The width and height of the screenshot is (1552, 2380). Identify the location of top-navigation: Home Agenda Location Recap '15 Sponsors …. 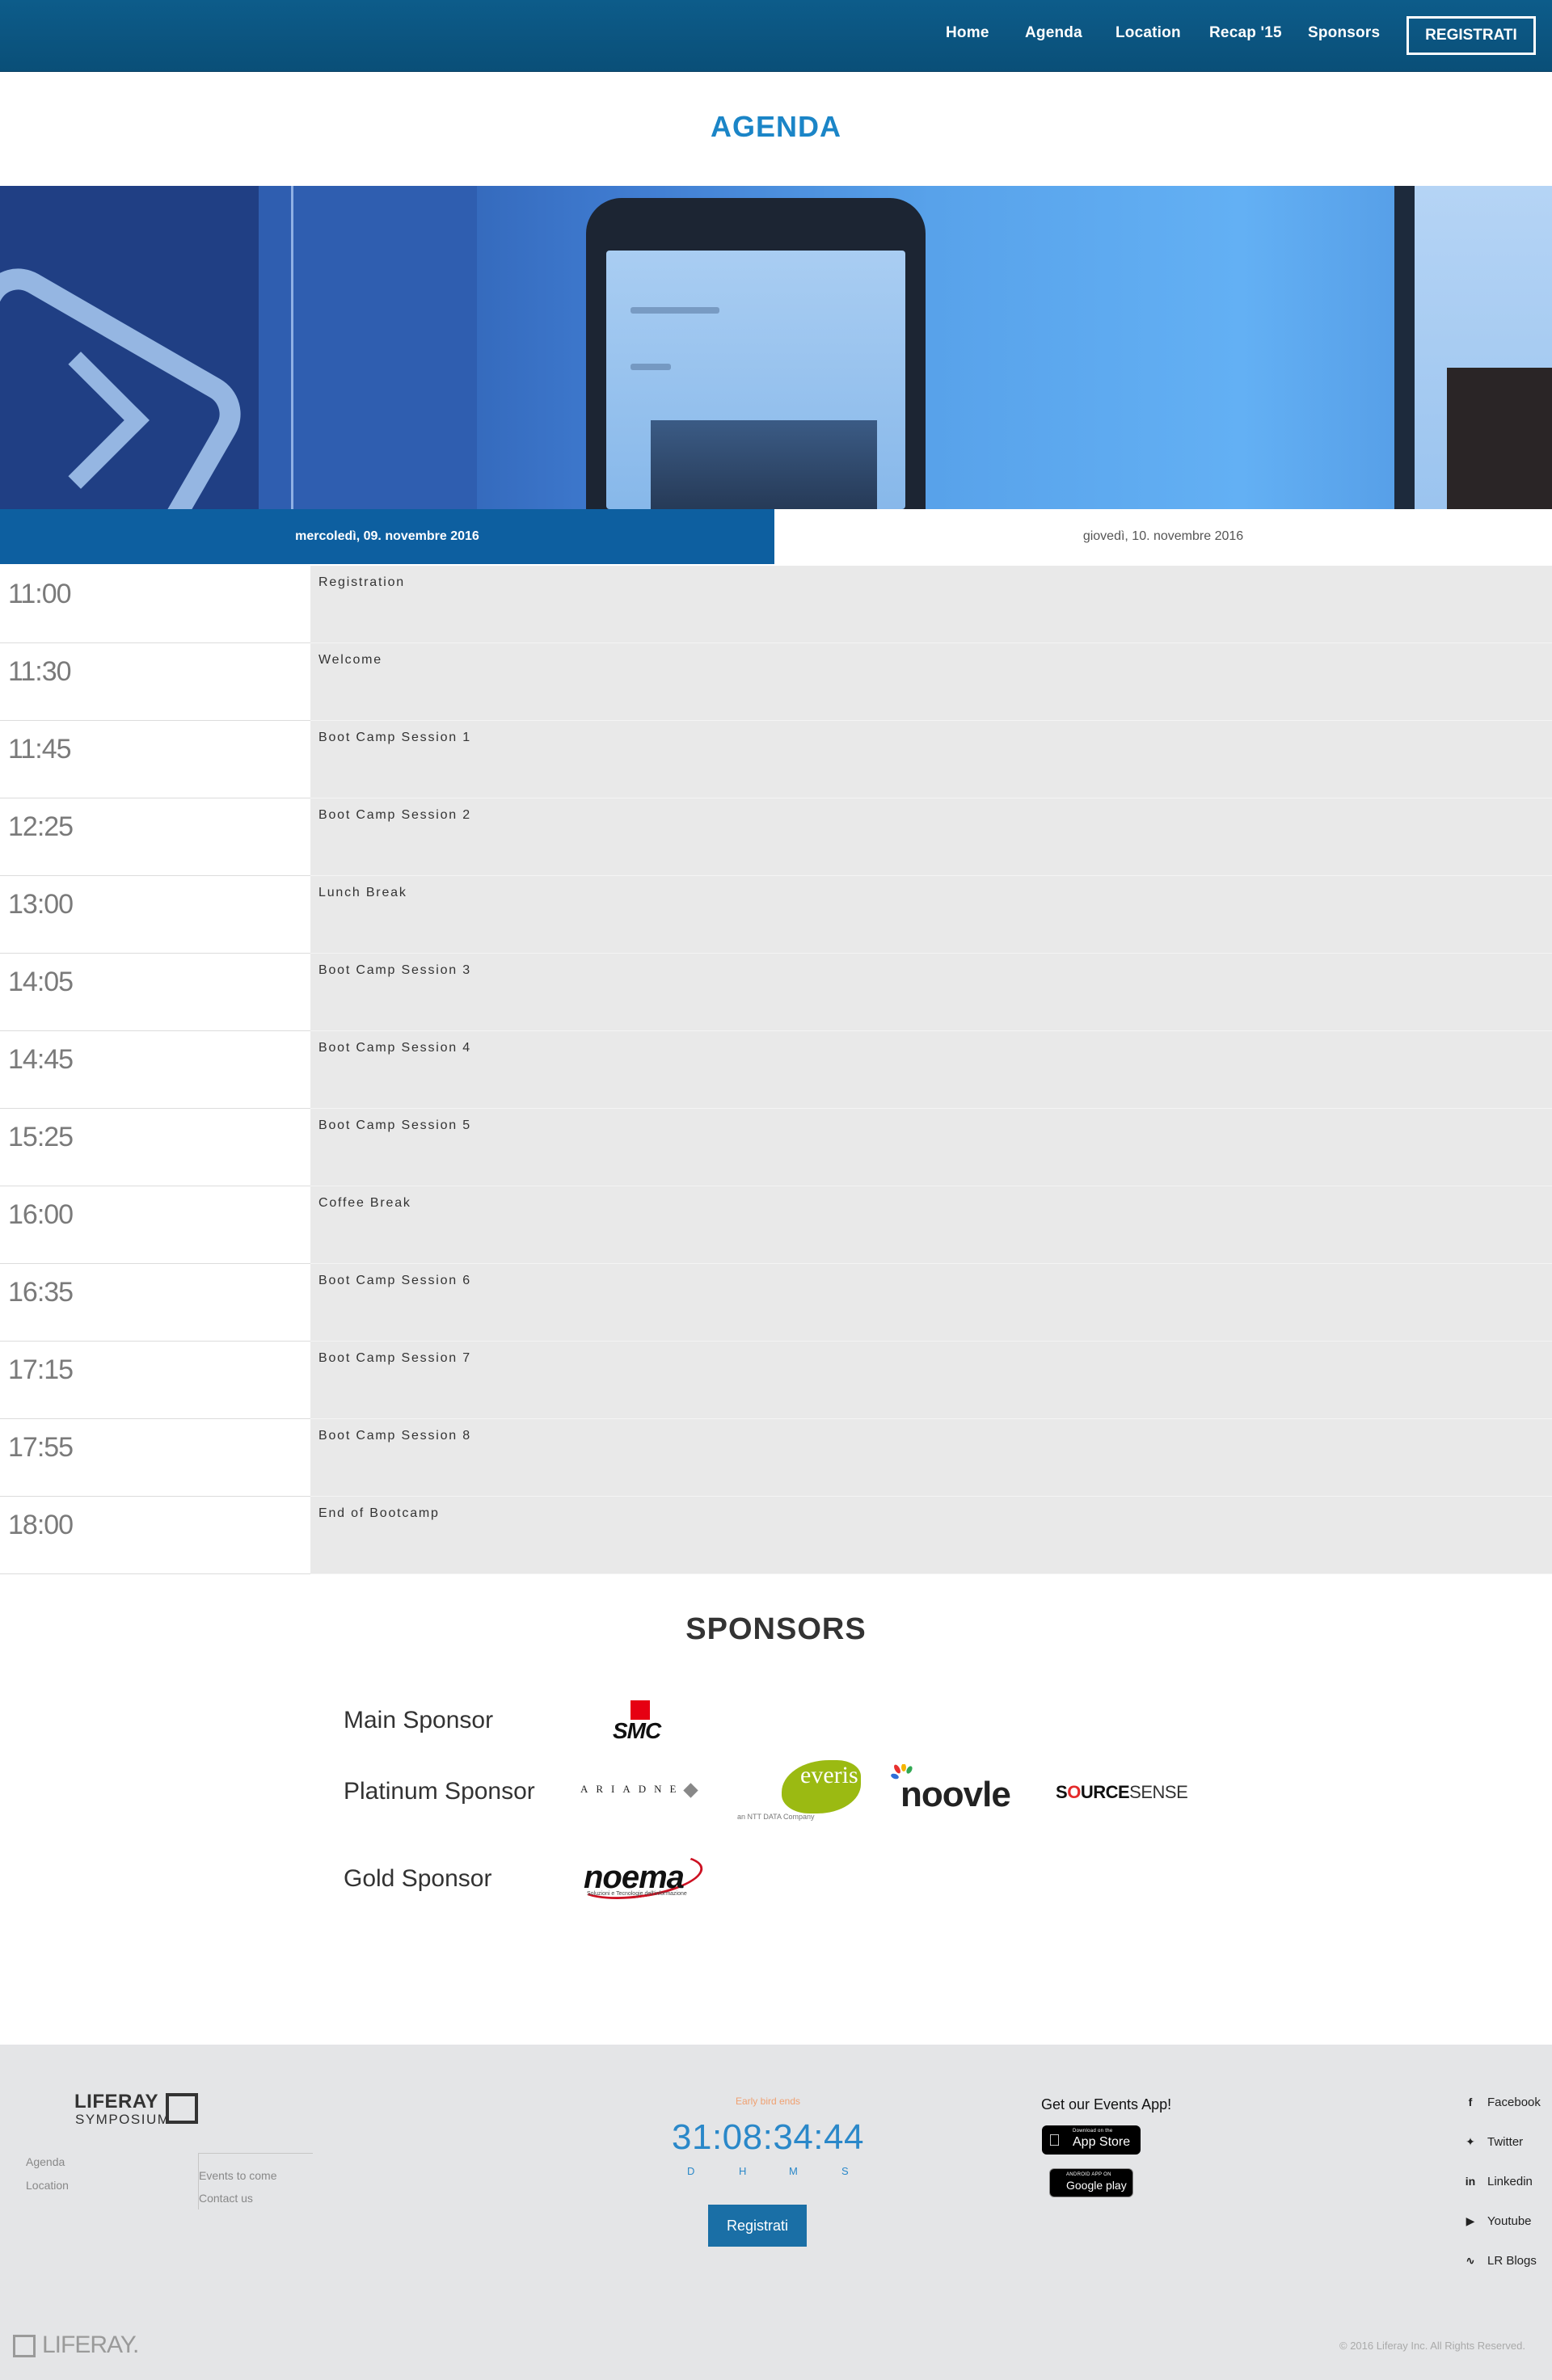
(776, 36).